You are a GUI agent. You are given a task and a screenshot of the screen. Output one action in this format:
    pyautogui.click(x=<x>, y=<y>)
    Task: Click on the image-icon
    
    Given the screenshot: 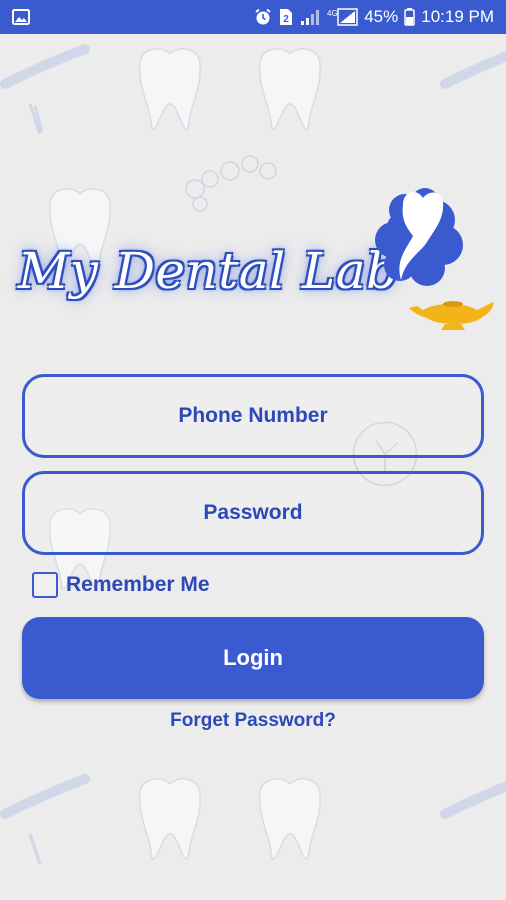 What is the action you would take?
    pyautogui.click(x=21, y=17)
    